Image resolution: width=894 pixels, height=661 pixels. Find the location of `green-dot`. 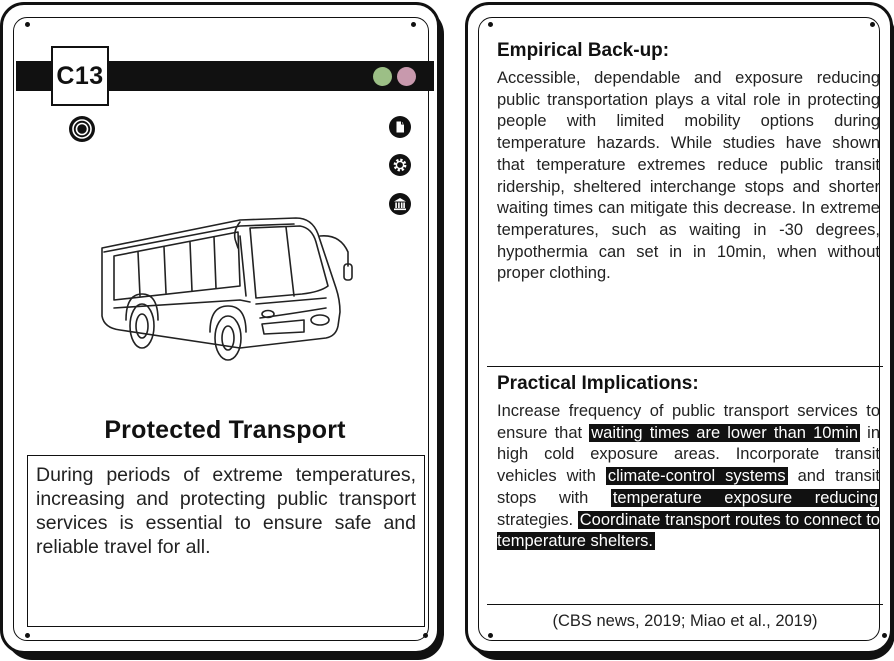

green-dot is located at coordinates (382, 76).